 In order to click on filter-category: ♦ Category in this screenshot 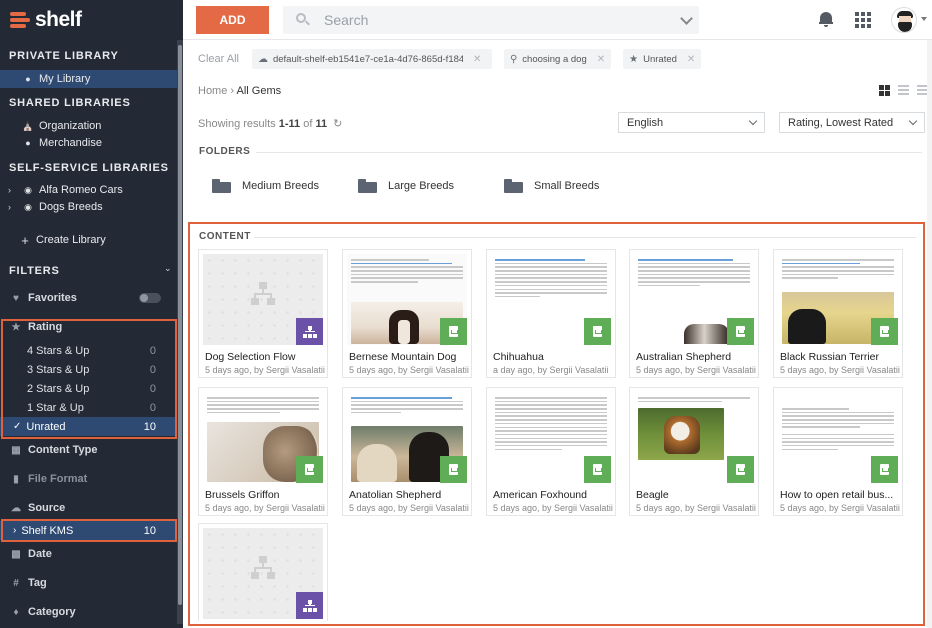, I will do `click(88, 612)`.